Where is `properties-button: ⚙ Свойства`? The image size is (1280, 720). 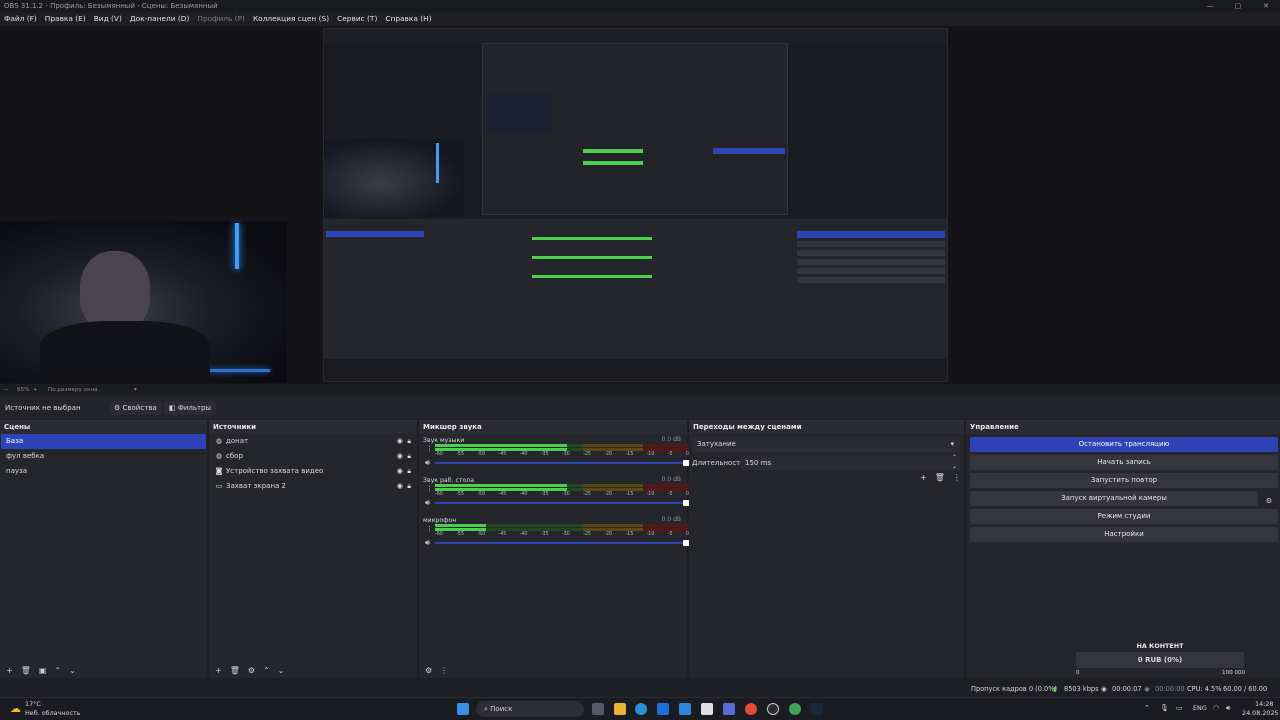
properties-button: ⚙ Свойства is located at coordinates (135, 408).